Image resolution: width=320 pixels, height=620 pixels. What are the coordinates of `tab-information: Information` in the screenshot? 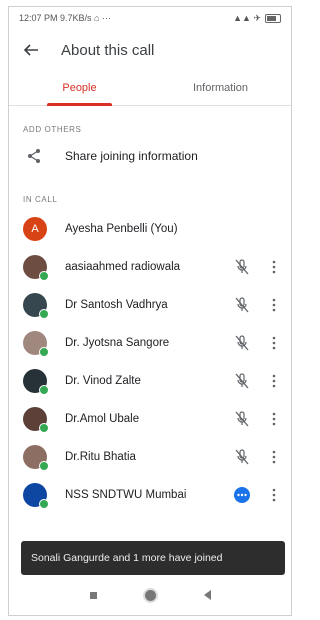 It's located at (220, 88).